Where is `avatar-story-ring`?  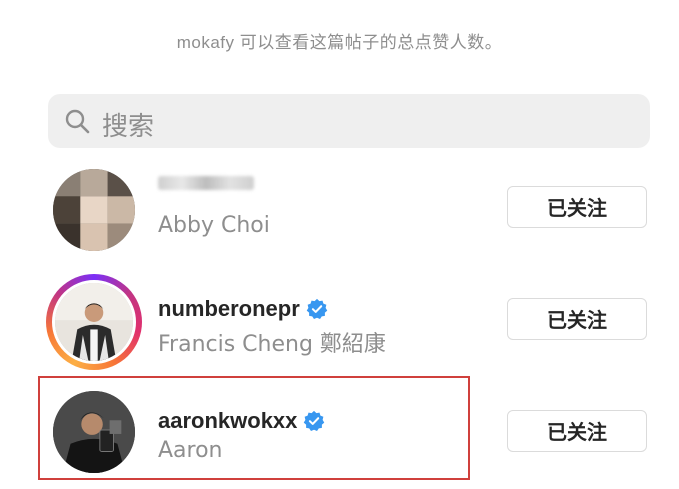
avatar-story-ring is located at coordinates (94, 322).